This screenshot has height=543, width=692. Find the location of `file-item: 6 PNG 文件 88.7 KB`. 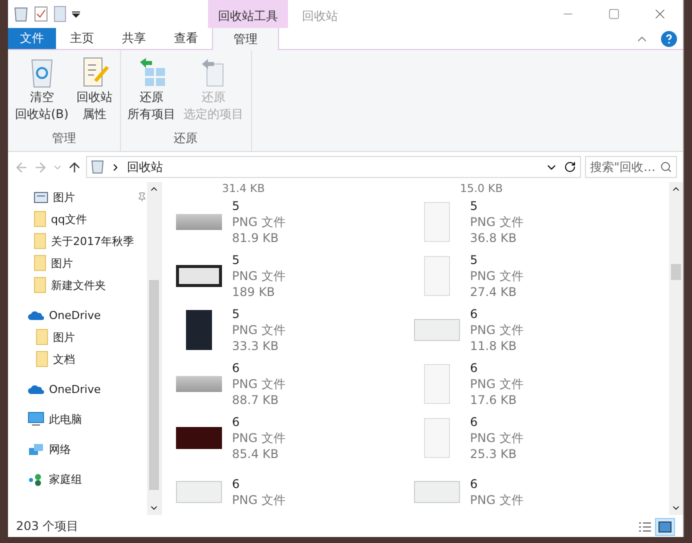

file-item: 6 PNG 文件 88.7 KB is located at coordinates (293, 384).